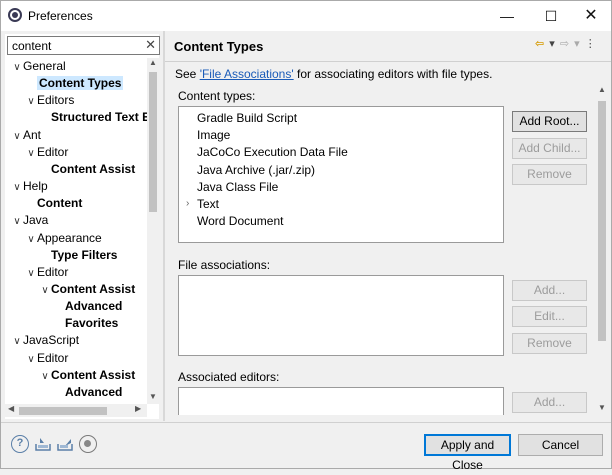 The image size is (612, 475). What do you see at coordinates (213, 135) in the screenshot?
I see `content-type-item: Image` at bounding box center [213, 135].